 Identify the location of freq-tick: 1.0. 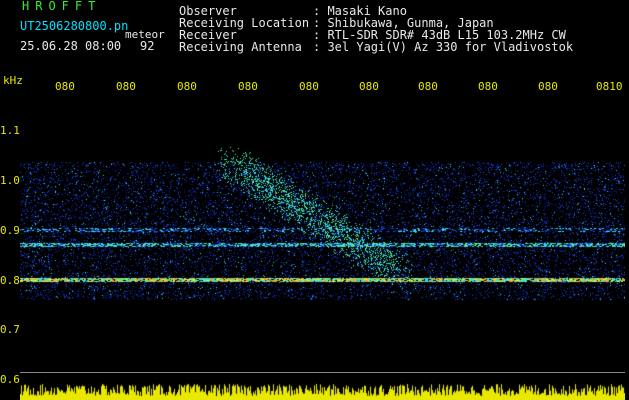
(10, 180).